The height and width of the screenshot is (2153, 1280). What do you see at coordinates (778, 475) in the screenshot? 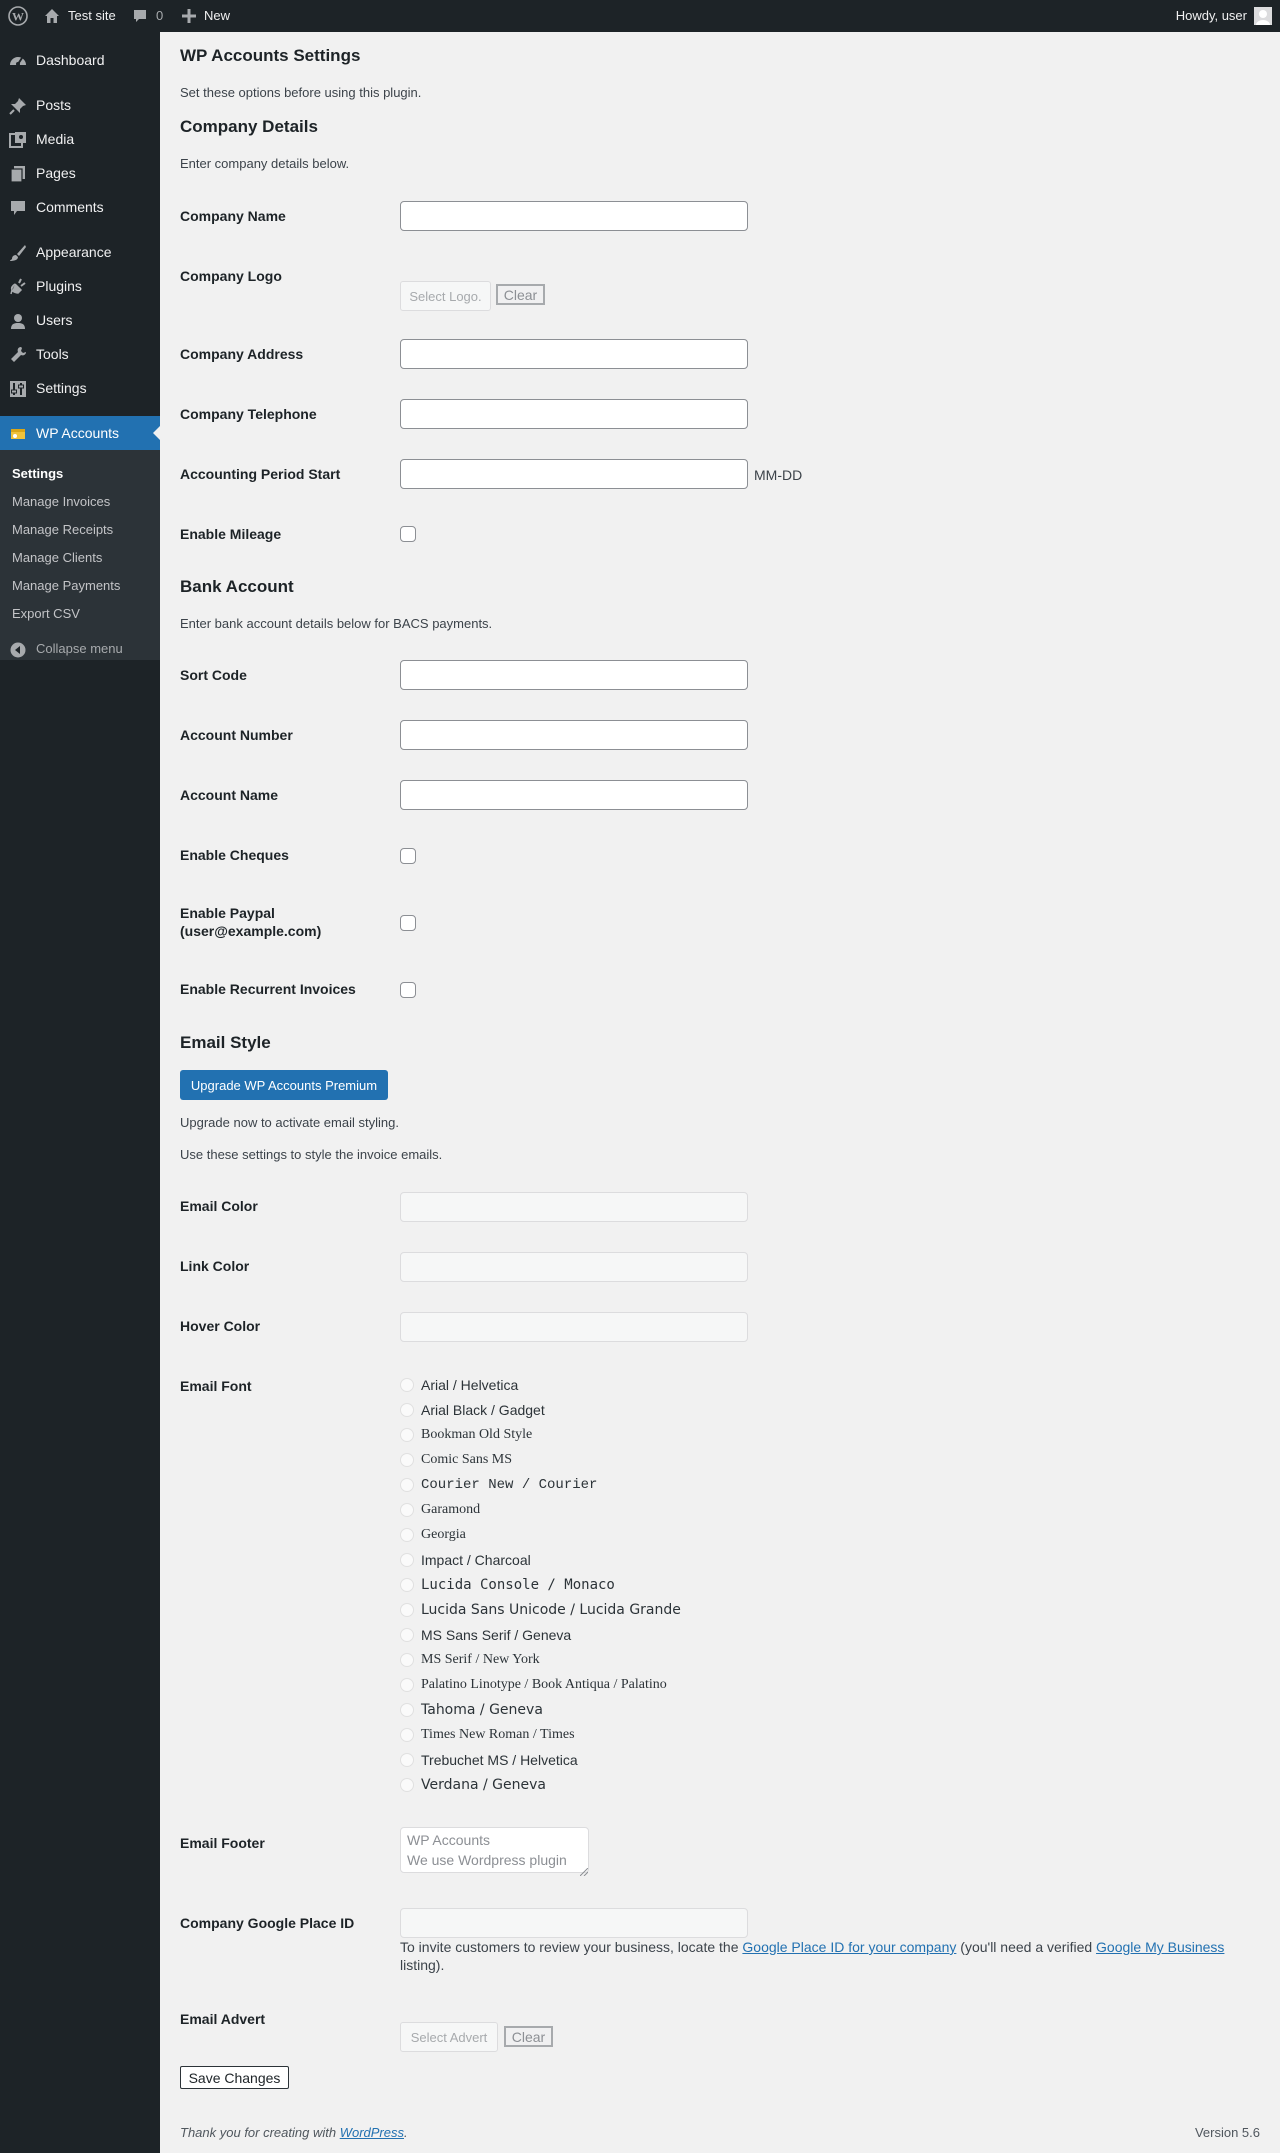
I see `accounting-period-hint: MM-DD` at bounding box center [778, 475].